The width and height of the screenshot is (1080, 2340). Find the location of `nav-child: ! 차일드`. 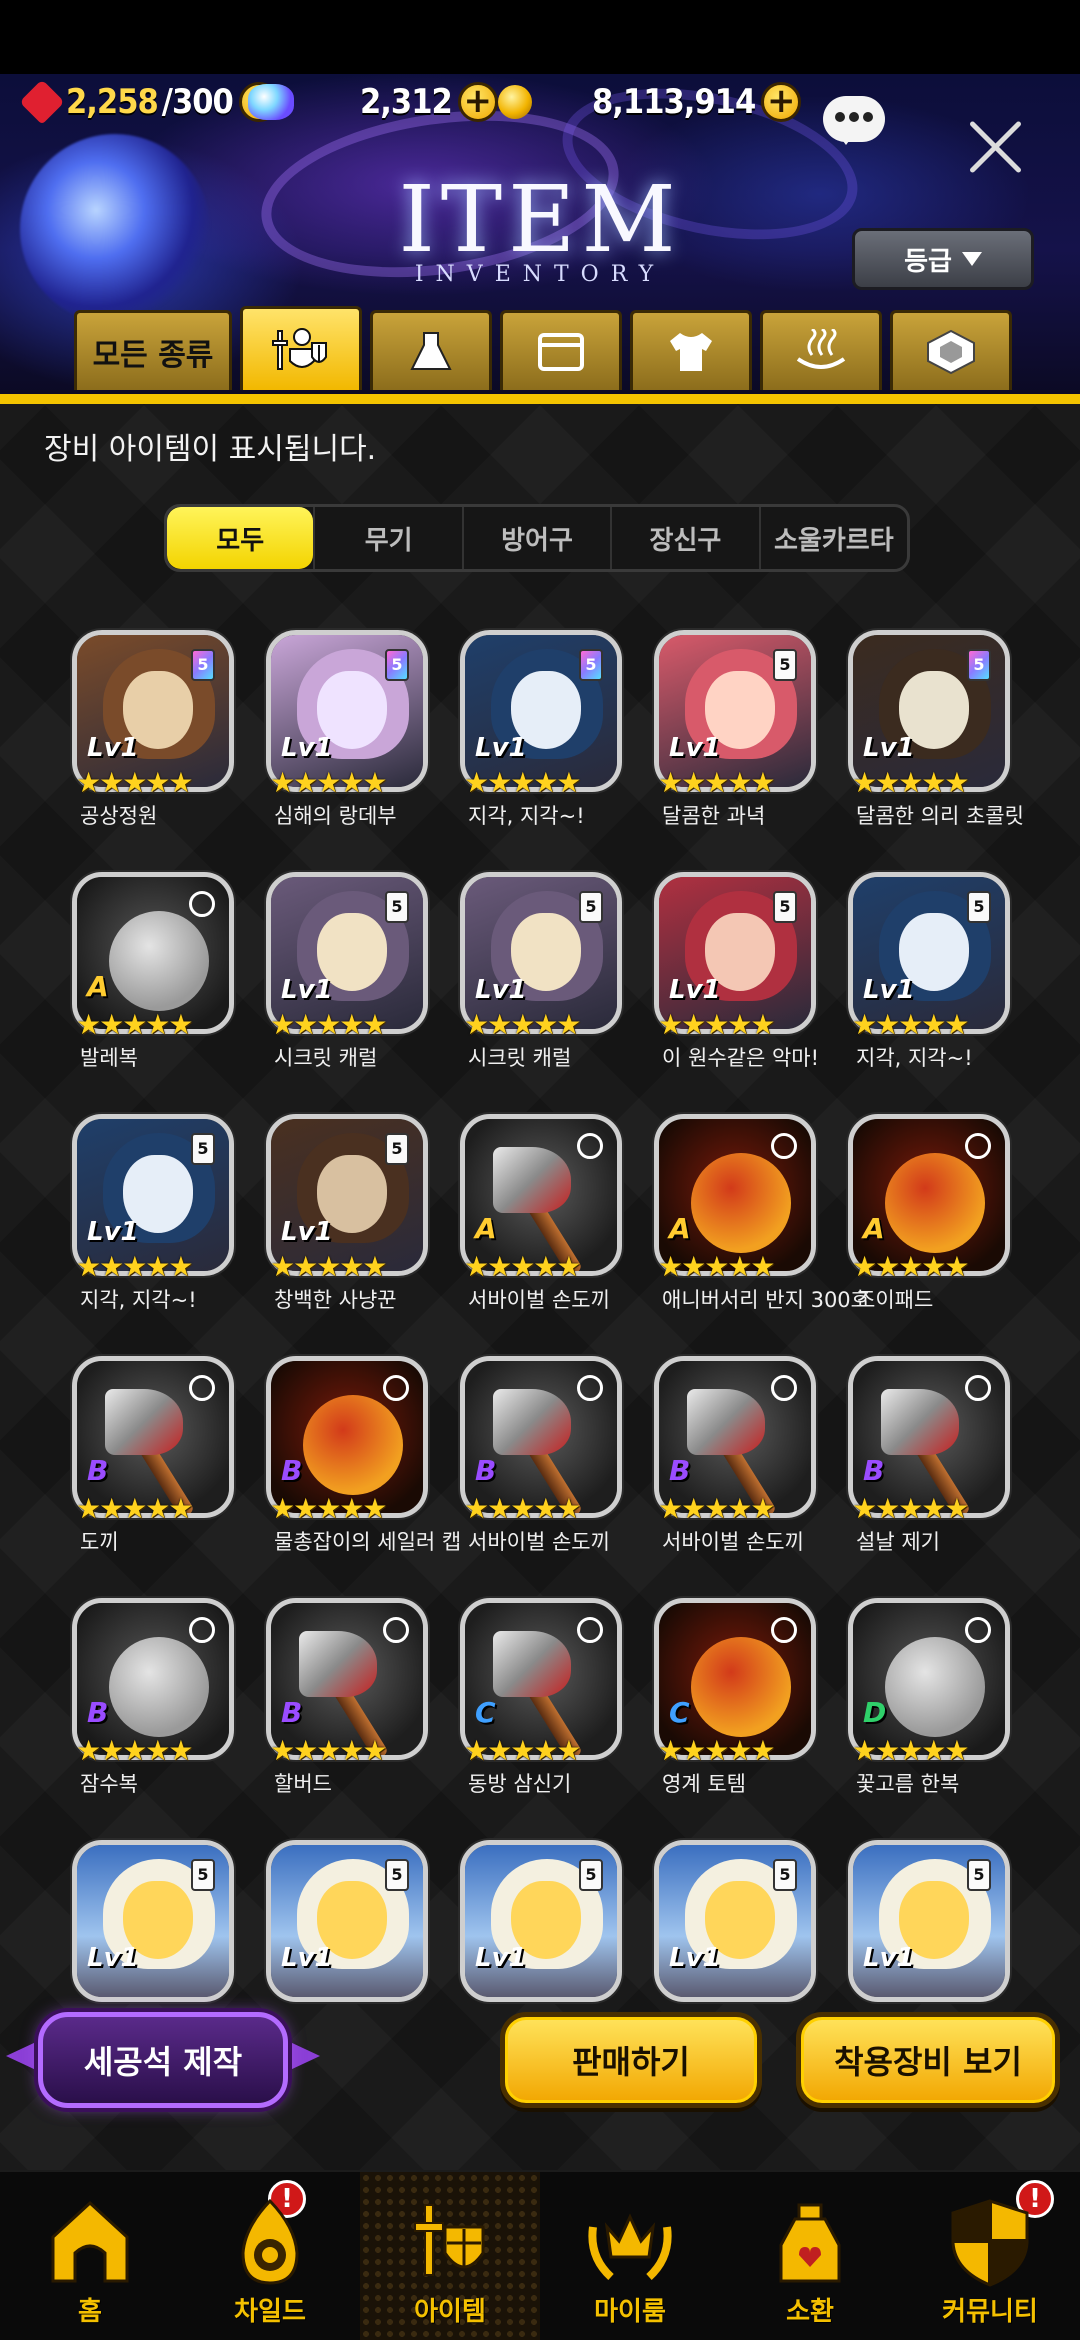

nav-child: ! 차일드 is located at coordinates (270, 2256).